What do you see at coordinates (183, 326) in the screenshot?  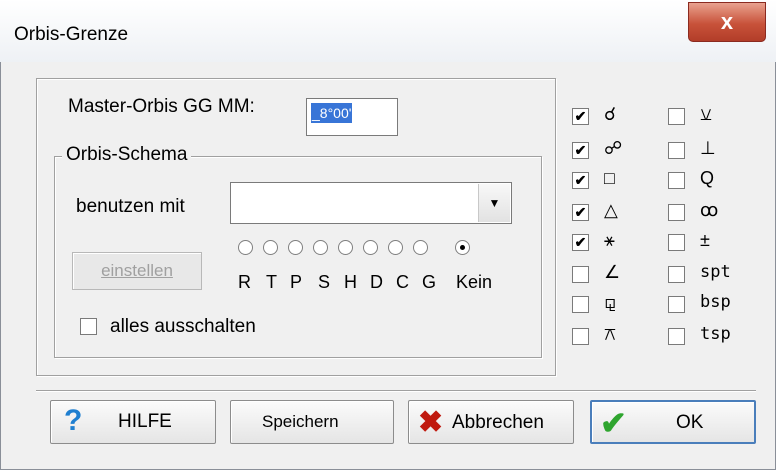 I see `alles-ausschalten-label: alles ausschalten` at bounding box center [183, 326].